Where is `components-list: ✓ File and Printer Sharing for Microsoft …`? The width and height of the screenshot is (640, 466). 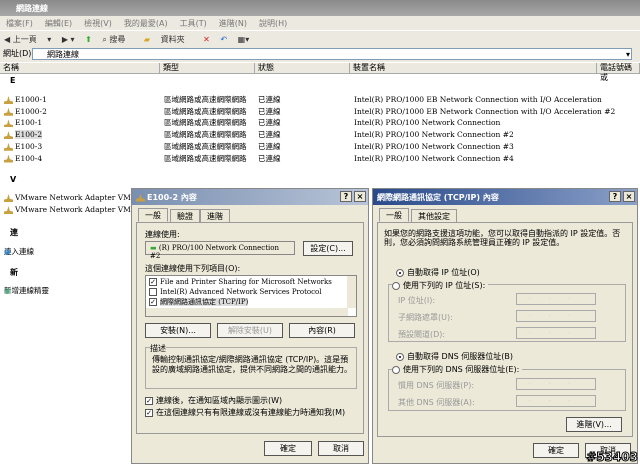
components-list: ✓ File and Printer Sharing for Microsoft … is located at coordinates (251, 296).